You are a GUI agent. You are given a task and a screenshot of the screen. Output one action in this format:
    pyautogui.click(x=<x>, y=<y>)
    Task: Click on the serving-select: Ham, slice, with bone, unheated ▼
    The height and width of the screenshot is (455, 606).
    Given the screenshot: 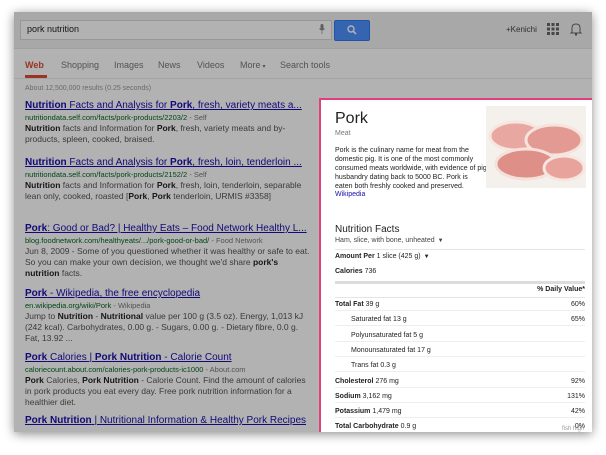 What is the action you would take?
    pyautogui.click(x=389, y=240)
    